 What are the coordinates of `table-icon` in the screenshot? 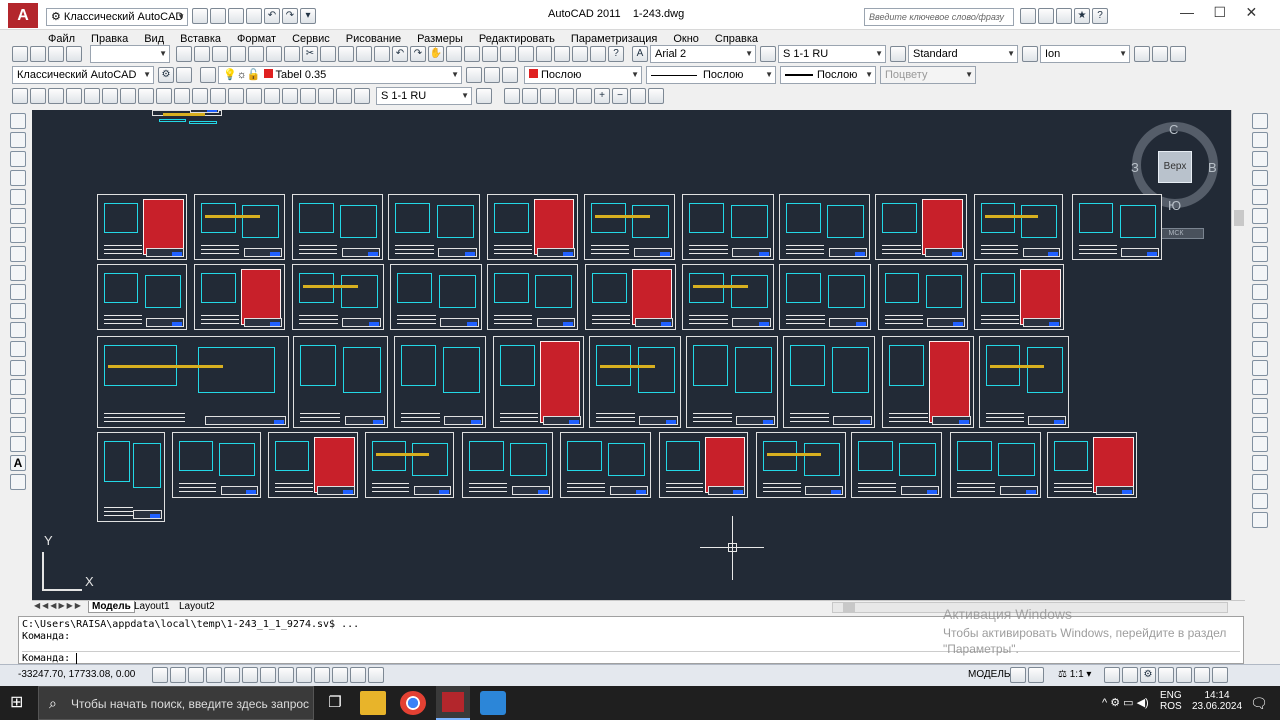 It's located at (18, 444).